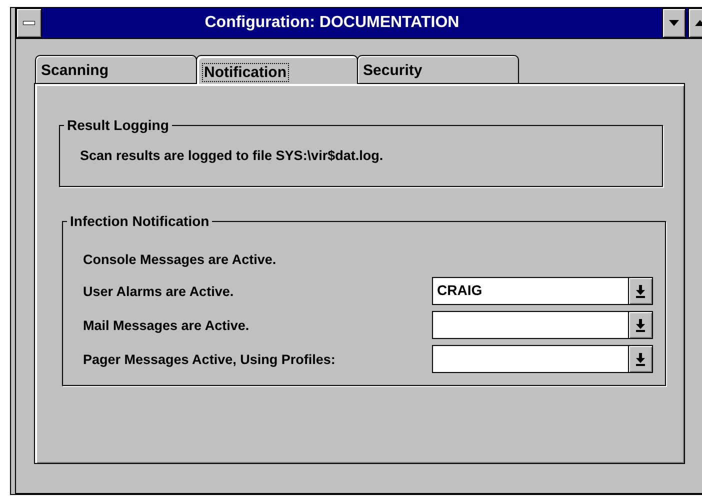  Describe the element at coordinates (232, 155) in the screenshot. I see `log-file-message: Scan results are logged to file SYS:\vir$dat.log.` at that location.